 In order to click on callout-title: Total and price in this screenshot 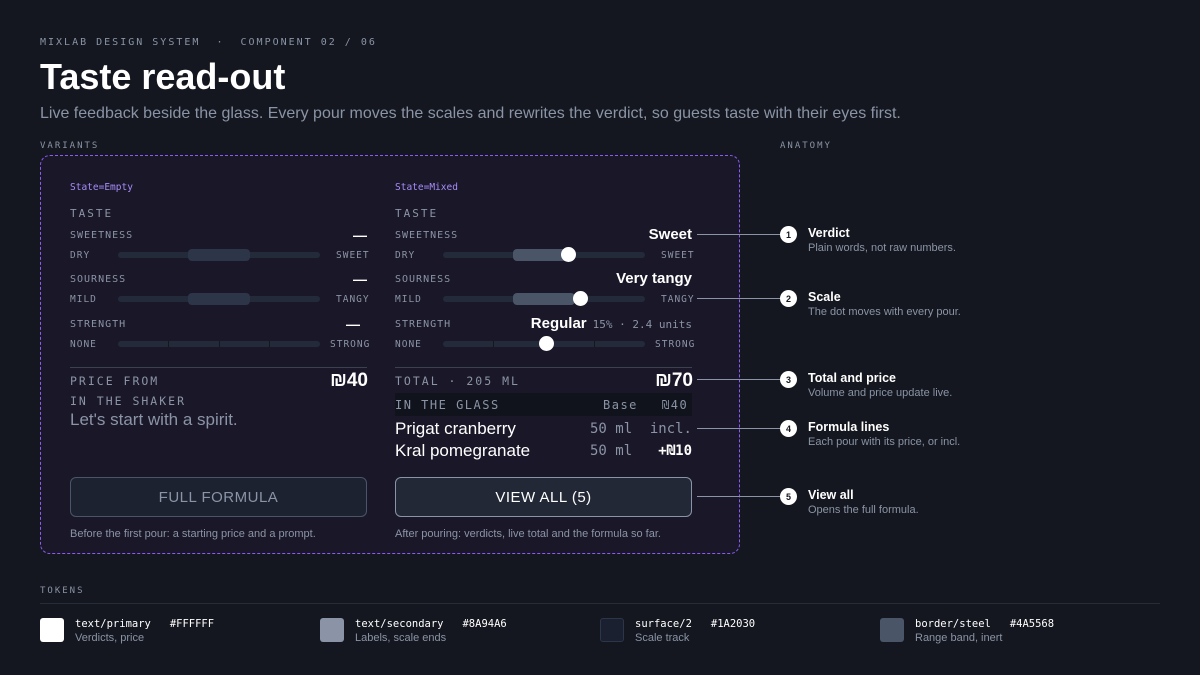, I will do `click(852, 378)`.